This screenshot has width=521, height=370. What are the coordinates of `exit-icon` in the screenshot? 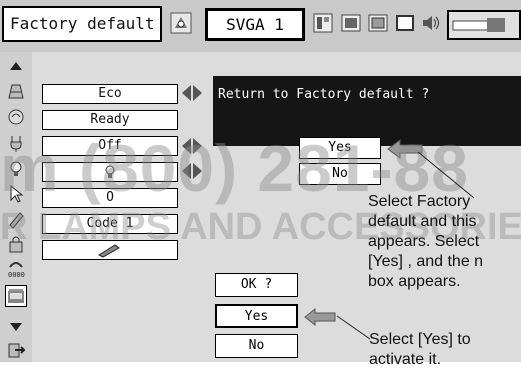 It's located at (16, 349).